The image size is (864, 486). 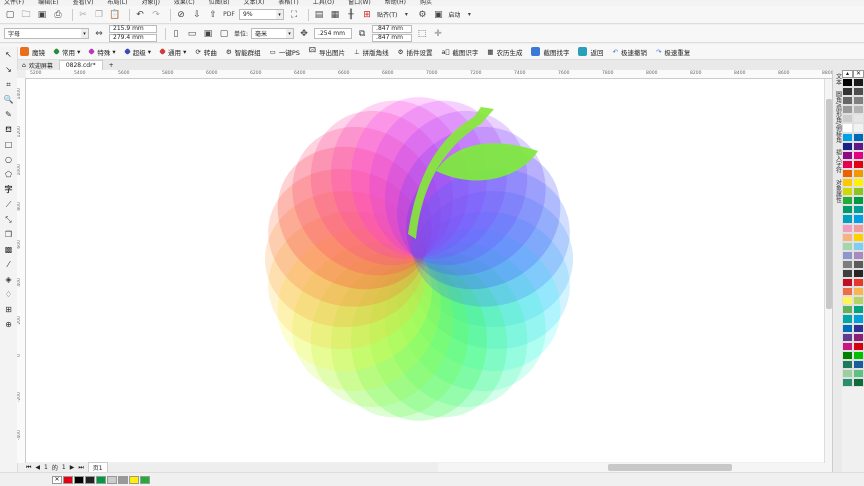 I want to click on freehand-tool-icon: ✎, so click(x=8, y=114).